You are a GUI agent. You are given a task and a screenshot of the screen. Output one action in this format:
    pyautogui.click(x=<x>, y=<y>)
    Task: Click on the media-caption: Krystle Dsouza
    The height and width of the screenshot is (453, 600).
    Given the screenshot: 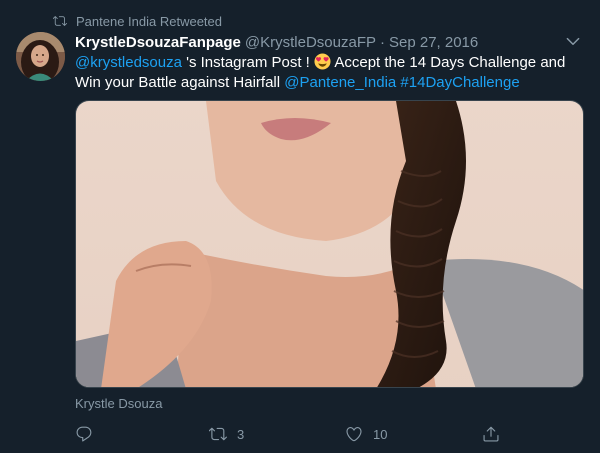 What is the action you would take?
    pyautogui.click(x=118, y=403)
    